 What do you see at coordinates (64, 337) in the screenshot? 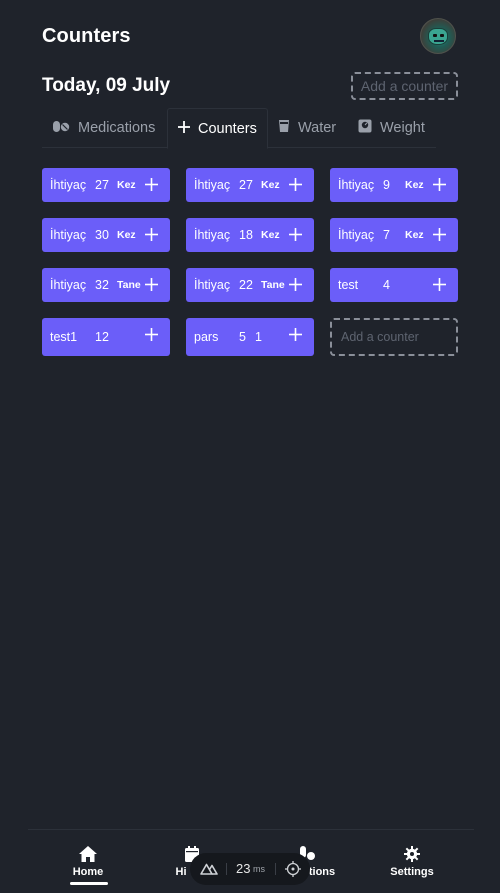
I see `counter-name: test1` at bounding box center [64, 337].